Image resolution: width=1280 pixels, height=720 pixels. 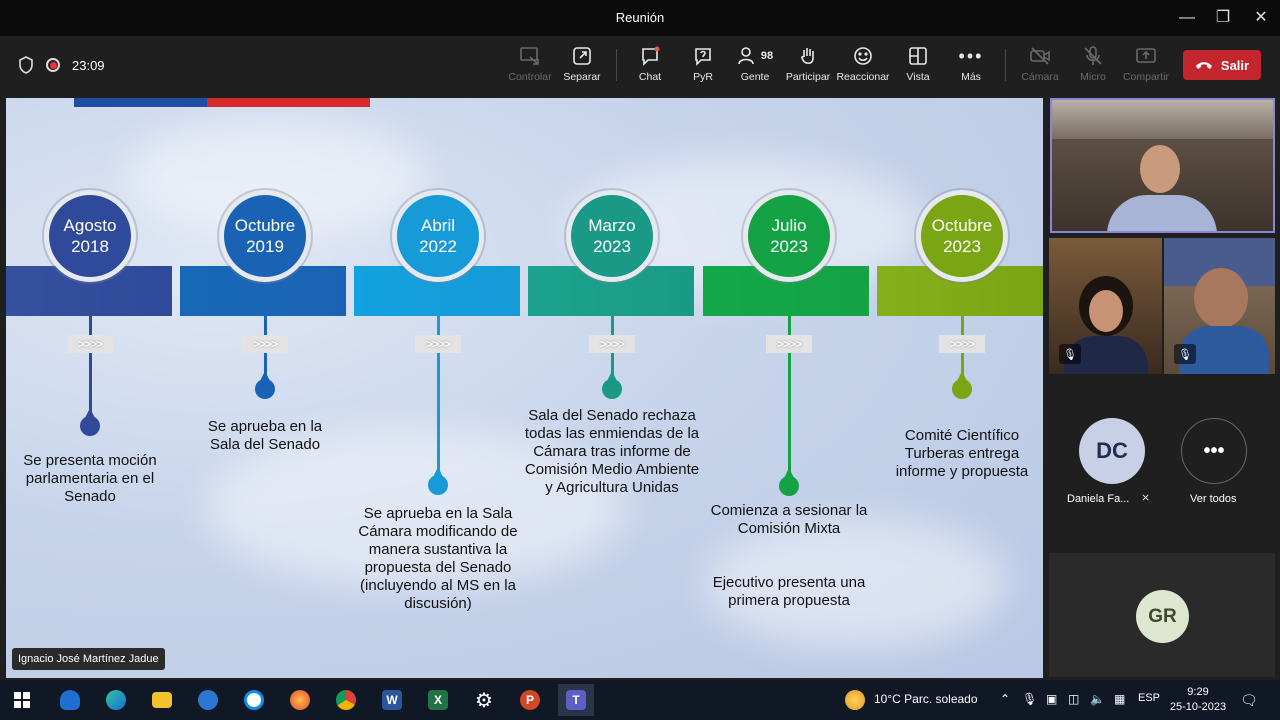 What do you see at coordinates (530, 77) in the screenshot?
I see `control-label: Controlar` at bounding box center [530, 77].